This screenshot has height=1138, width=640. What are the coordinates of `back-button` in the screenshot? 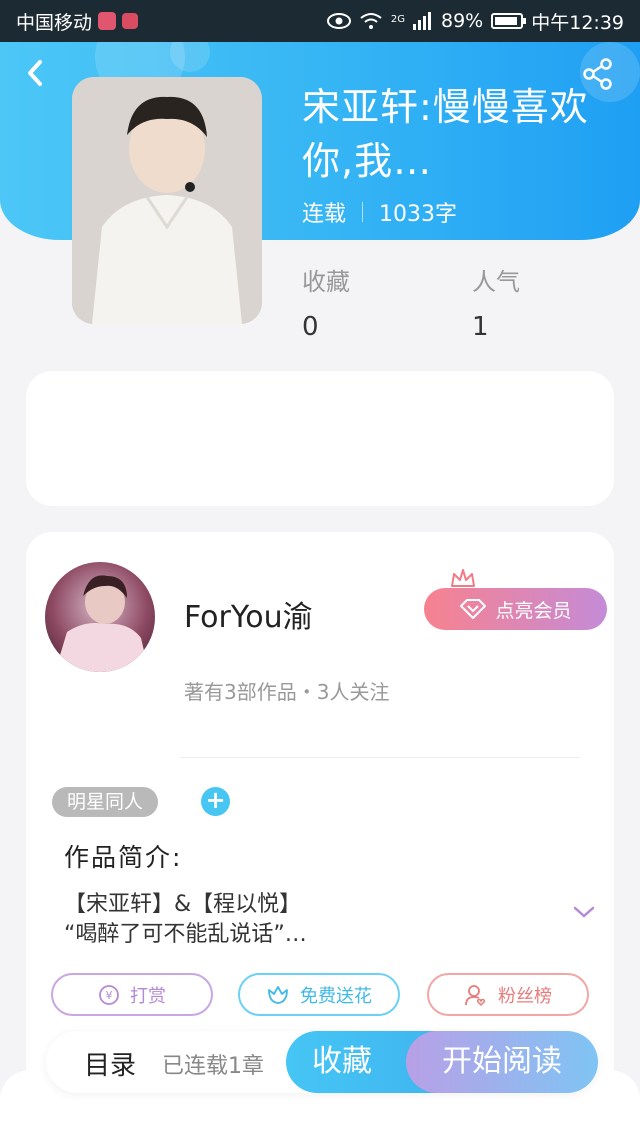 It's located at (37, 73).